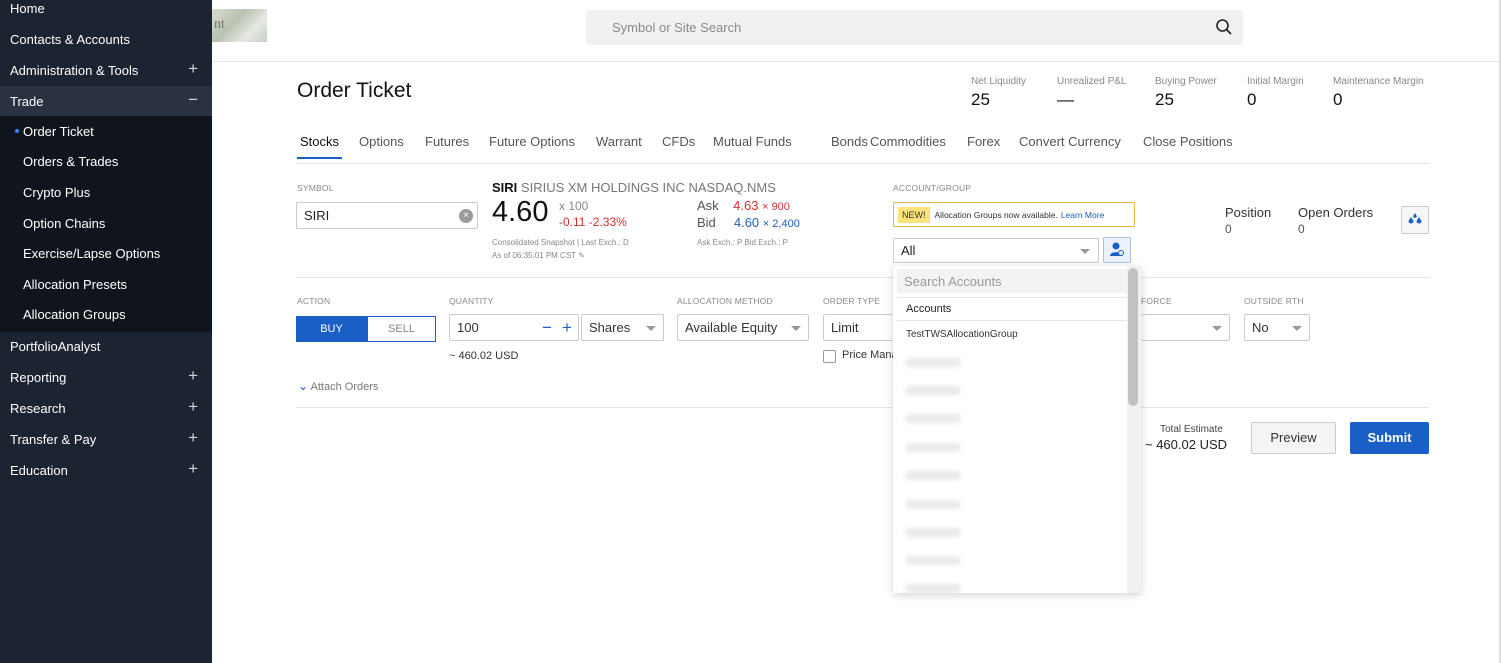 The width and height of the screenshot is (1501, 663). Describe the element at coordinates (567, 328) in the screenshot. I see `plus-icon: +` at that location.